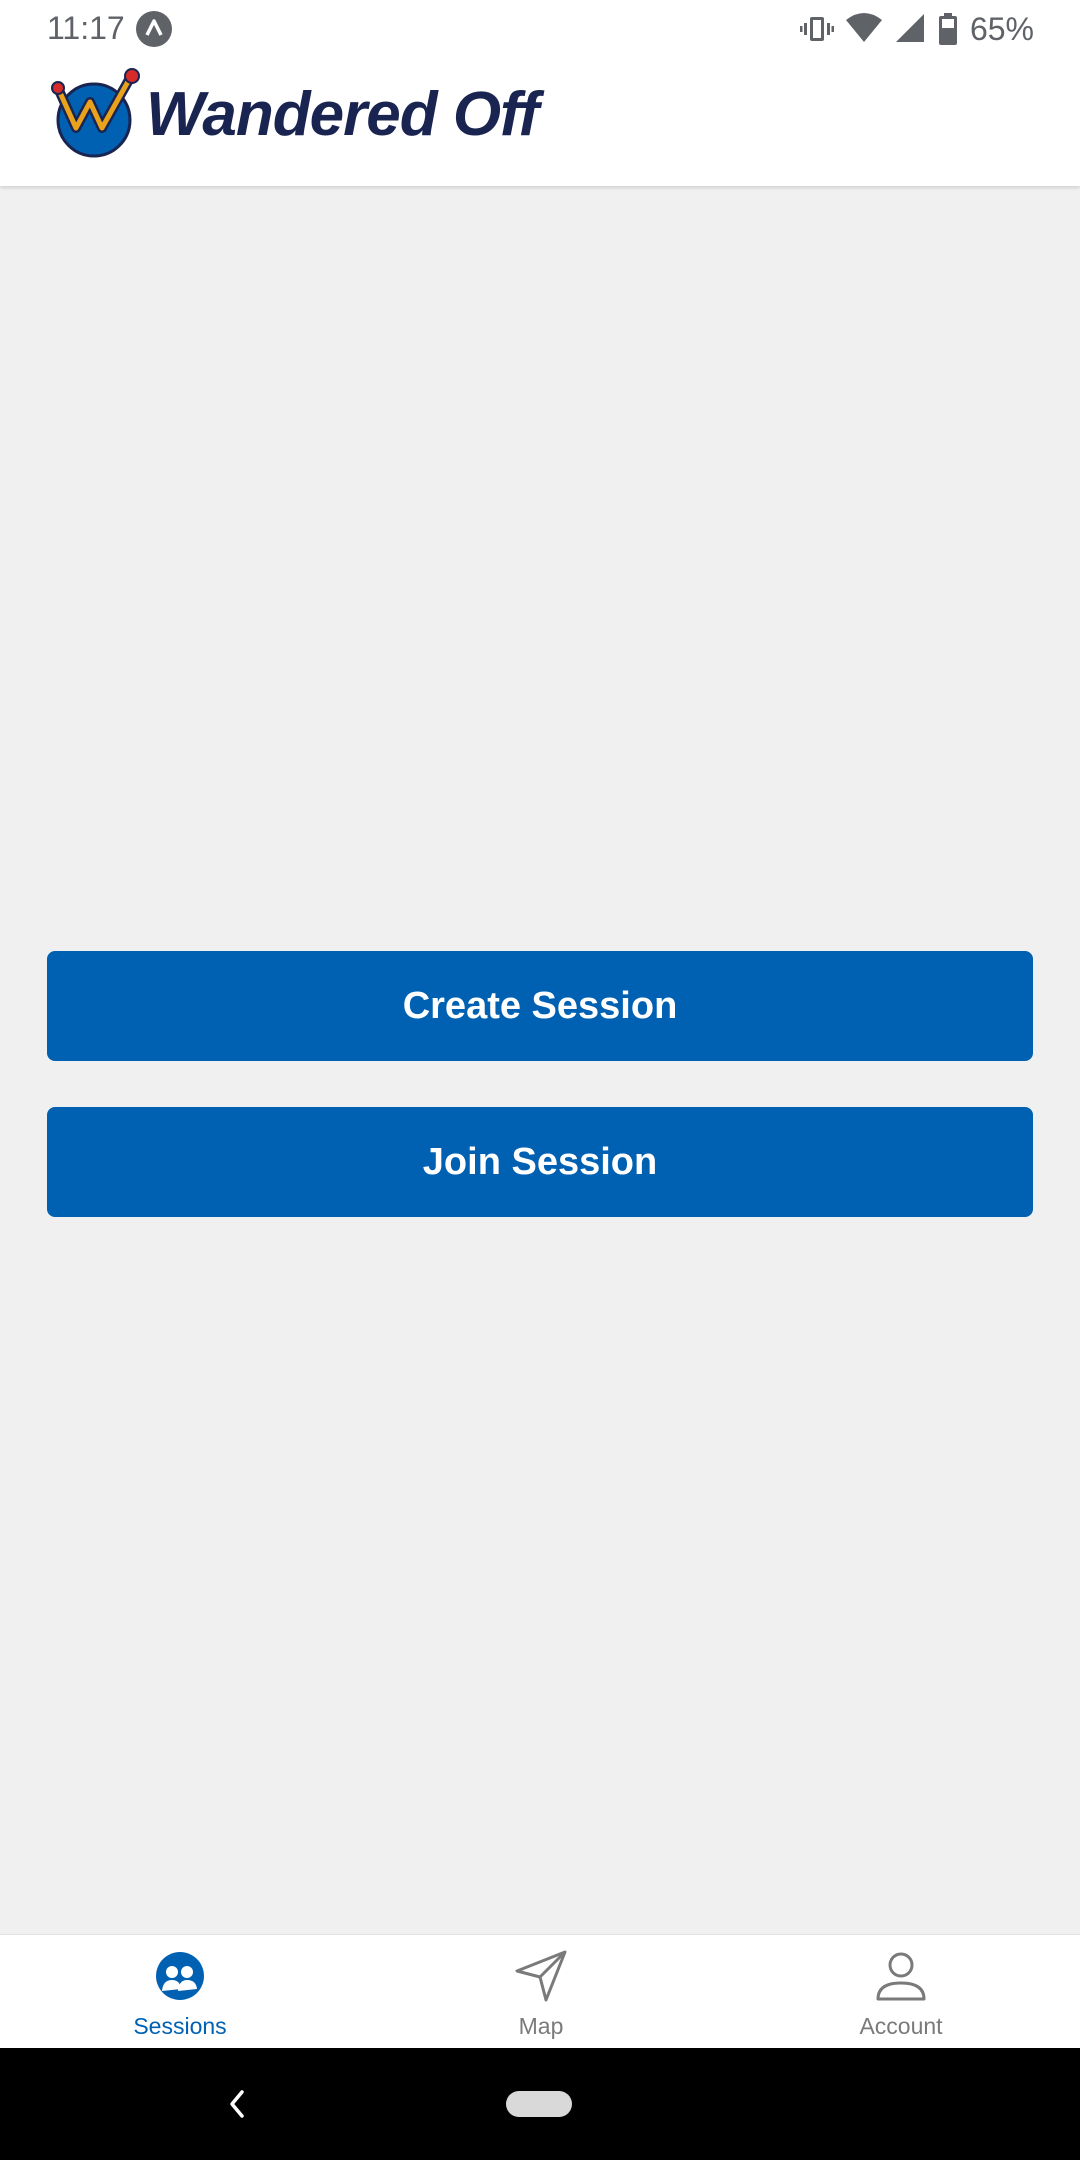 The width and height of the screenshot is (1080, 2160). Describe the element at coordinates (540, 122) in the screenshot. I see `app-header: Wandered Off` at that location.